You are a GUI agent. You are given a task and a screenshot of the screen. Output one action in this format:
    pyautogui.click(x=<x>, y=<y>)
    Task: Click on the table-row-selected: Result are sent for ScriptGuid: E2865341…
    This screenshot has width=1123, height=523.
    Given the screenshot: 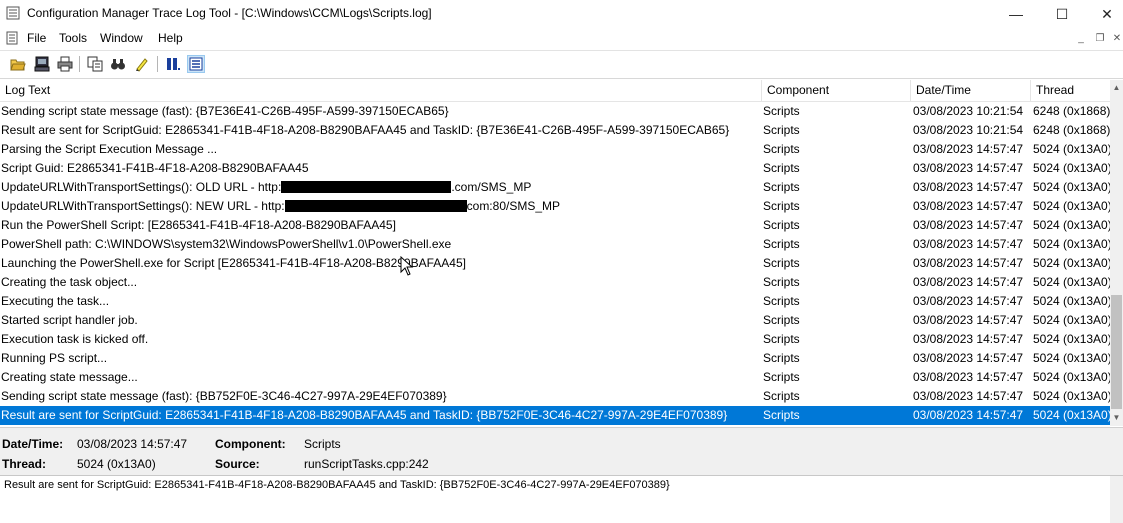 What is the action you would take?
    pyautogui.click(x=555, y=415)
    